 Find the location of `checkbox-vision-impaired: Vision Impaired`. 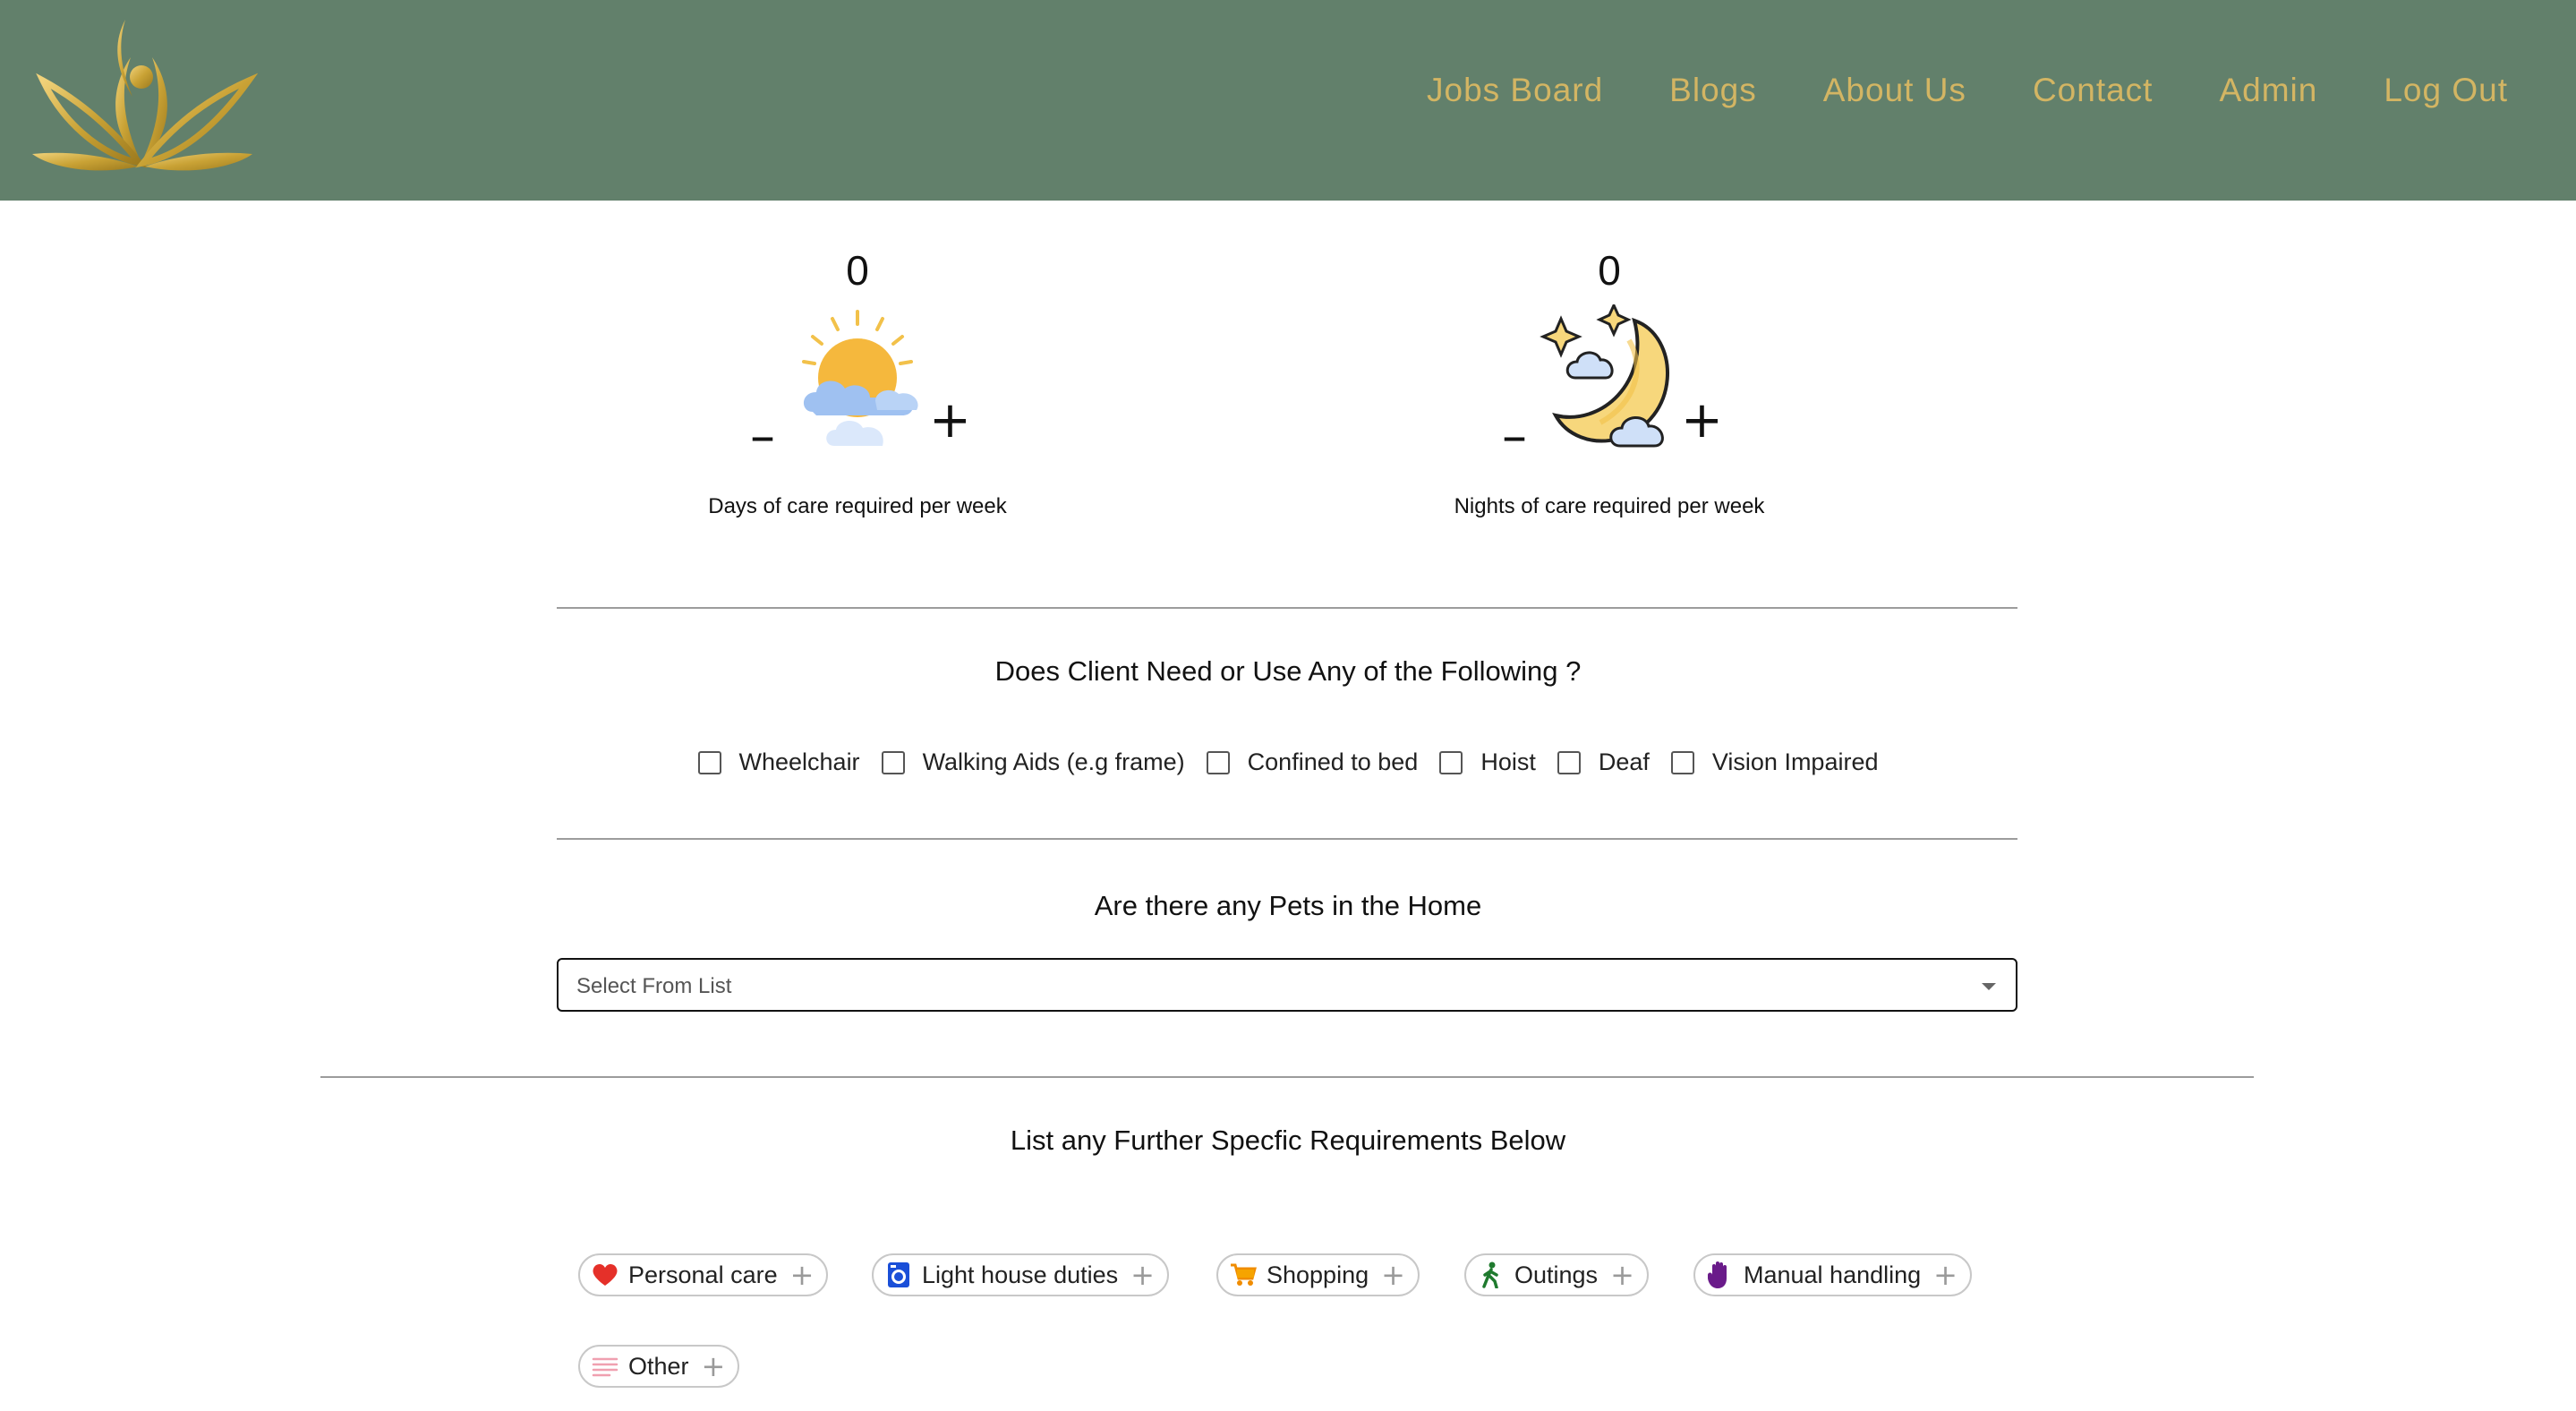

checkbox-vision-impaired: Vision Impaired is located at coordinates (1774, 762).